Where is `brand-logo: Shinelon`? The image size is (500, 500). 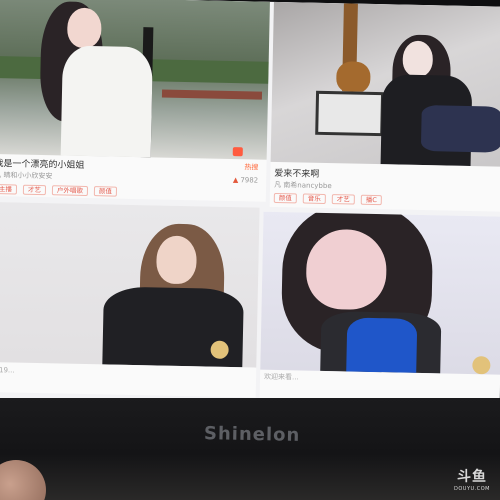
brand-logo: Shinelon is located at coordinates (252, 434).